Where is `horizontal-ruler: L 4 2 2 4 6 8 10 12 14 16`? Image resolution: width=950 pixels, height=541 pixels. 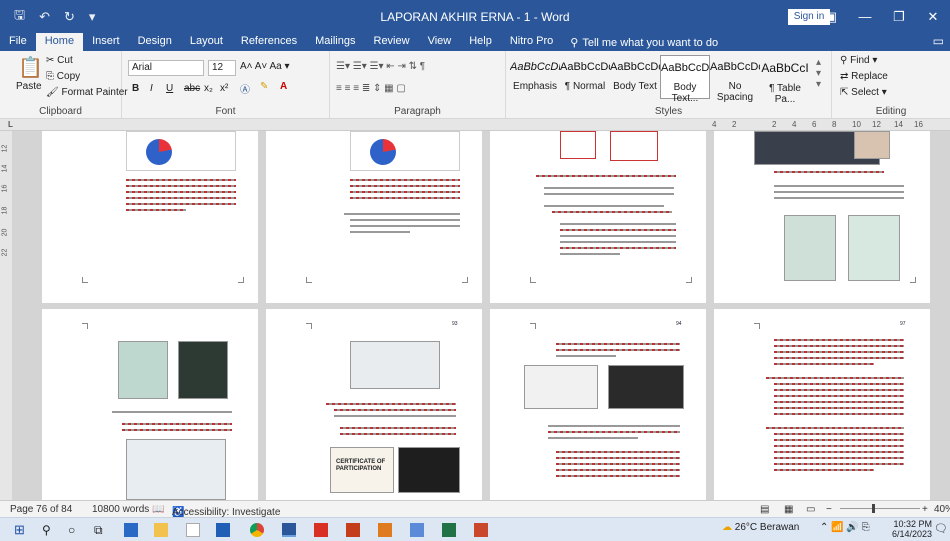
horizontal-ruler: L 4 2 2 4 6 8 10 12 14 16 is located at coordinates (475, 125).